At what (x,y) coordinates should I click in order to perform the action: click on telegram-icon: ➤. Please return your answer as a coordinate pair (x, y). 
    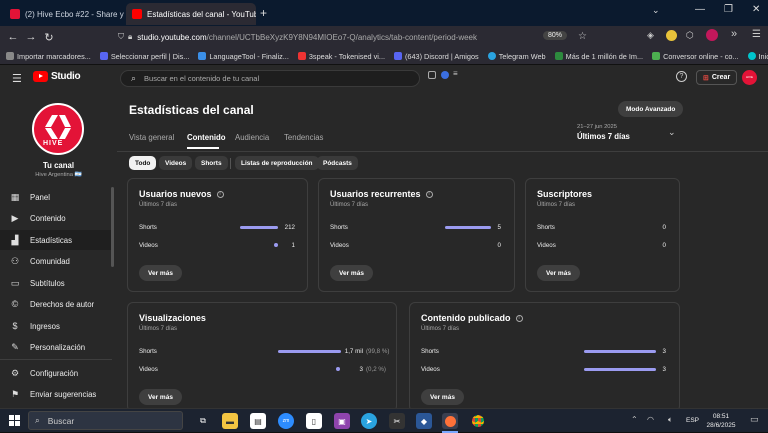
    Looking at the image, I should click on (369, 421).